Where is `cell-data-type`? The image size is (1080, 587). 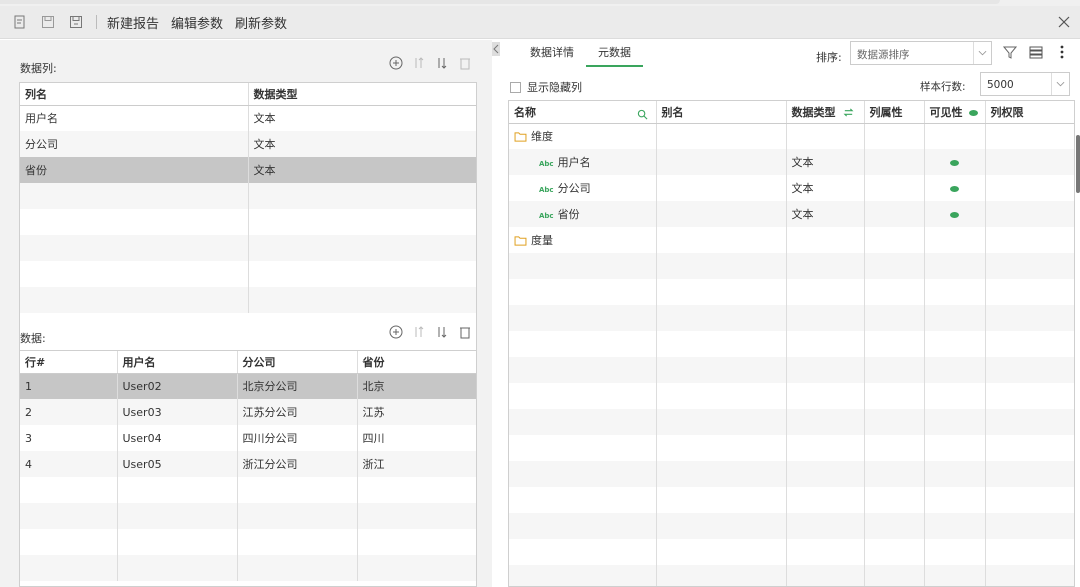 cell-data-type is located at coordinates (362, 222).